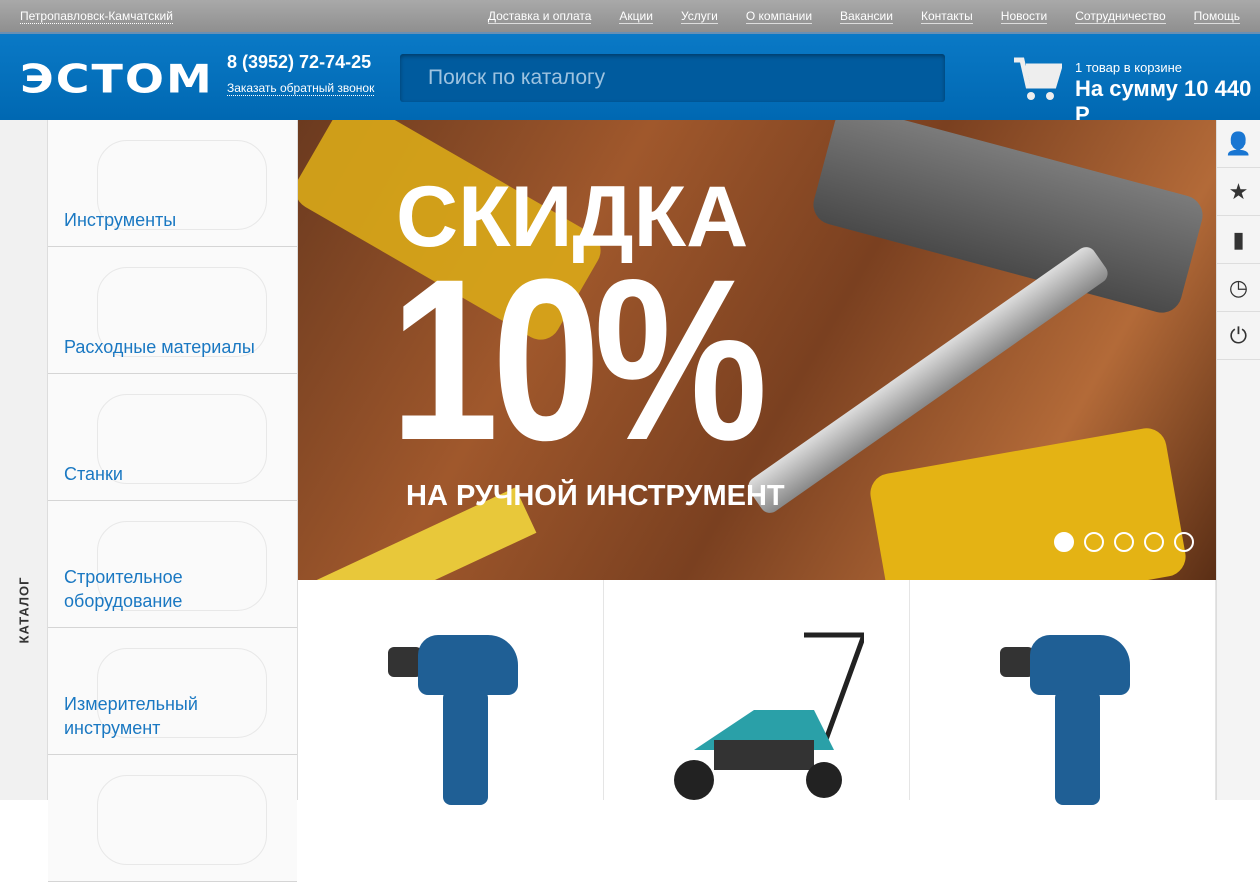 The width and height of the screenshot is (1260, 882). Describe the element at coordinates (1216, 16) in the screenshot. I see `nav-help: Помощь` at that location.